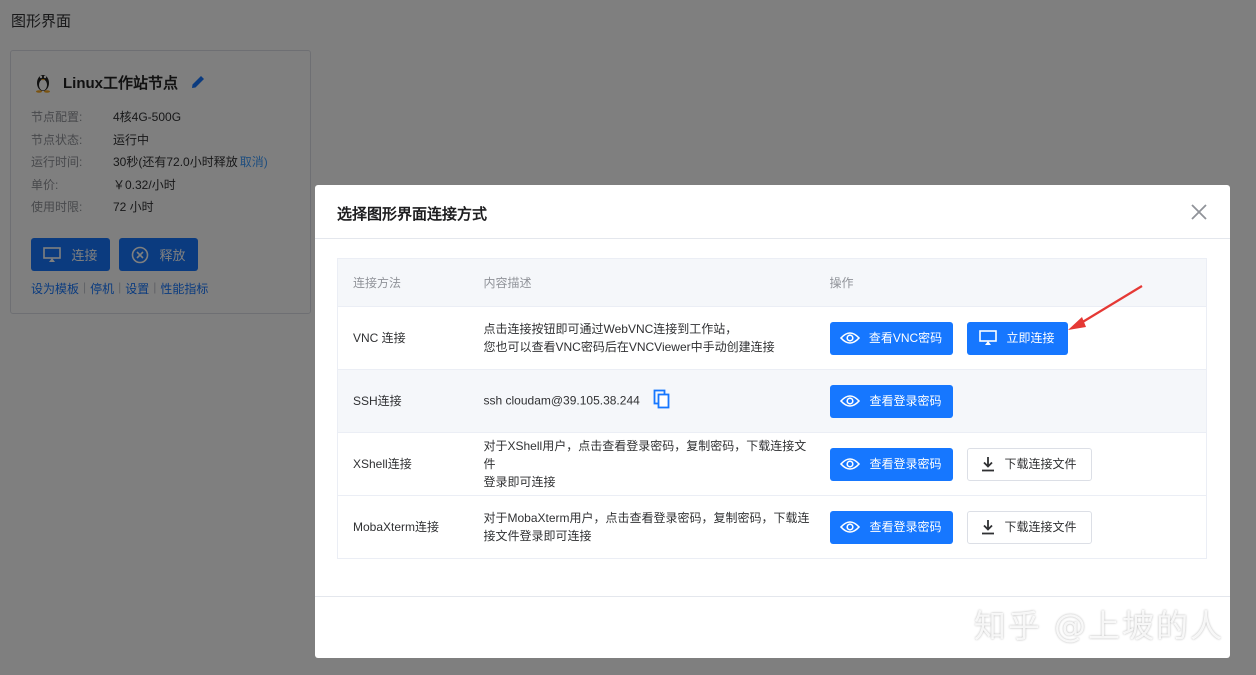 This screenshot has height=675, width=1256. What do you see at coordinates (537, 536) in the screenshot?
I see `desc-line: 接文件登录即可连接` at bounding box center [537, 536].